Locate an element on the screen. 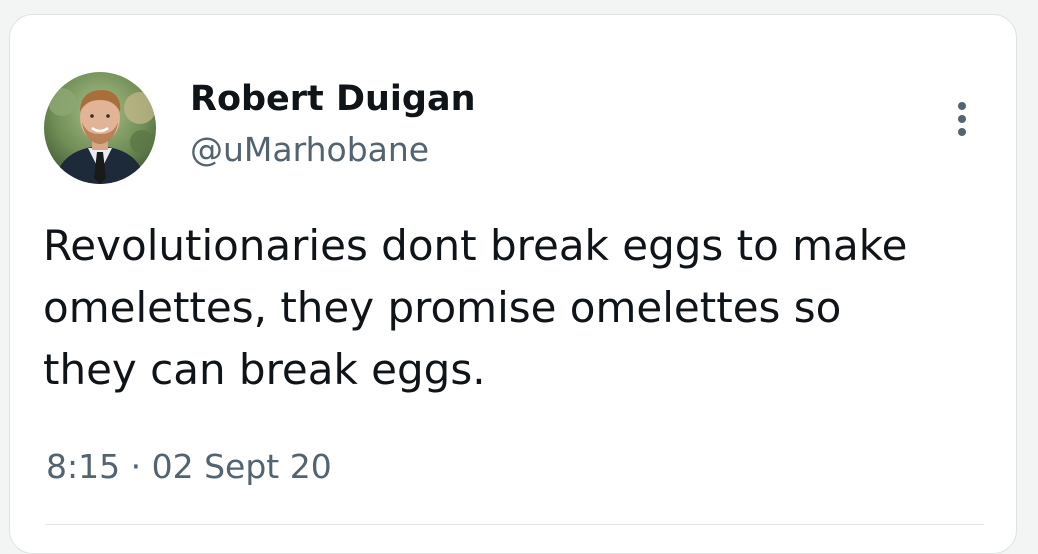 Image resolution: width=1038 pixels, height=554 pixels. avatar is located at coordinates (100, 128).